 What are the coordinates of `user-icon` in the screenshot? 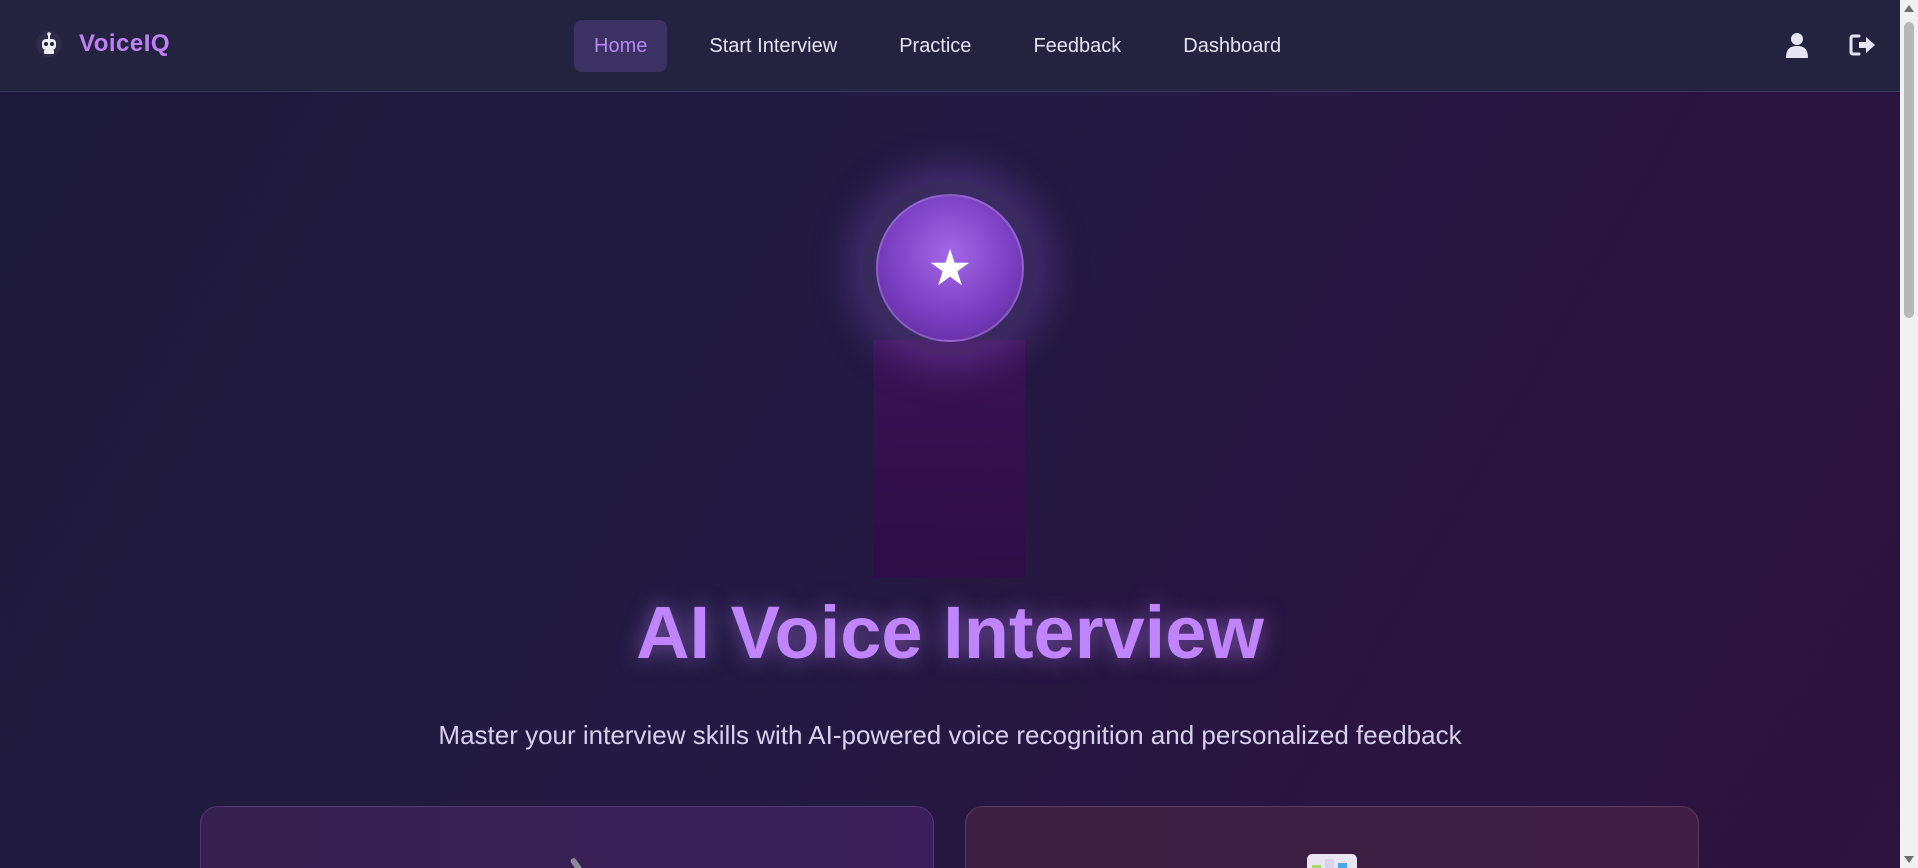 It's located at (1797, 45).